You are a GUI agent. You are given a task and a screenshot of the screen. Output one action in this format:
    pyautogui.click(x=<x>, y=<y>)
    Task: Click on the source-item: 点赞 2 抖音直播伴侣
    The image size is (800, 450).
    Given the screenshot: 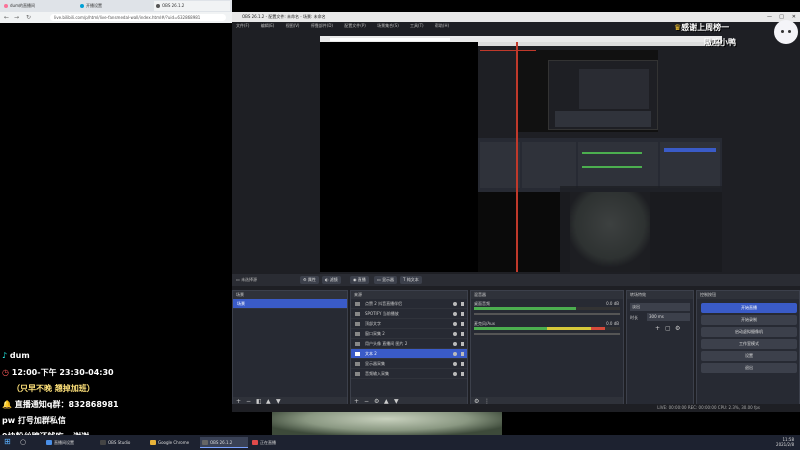 What is the action you would take?
    pyautogui.click(x=409, y=304)
    